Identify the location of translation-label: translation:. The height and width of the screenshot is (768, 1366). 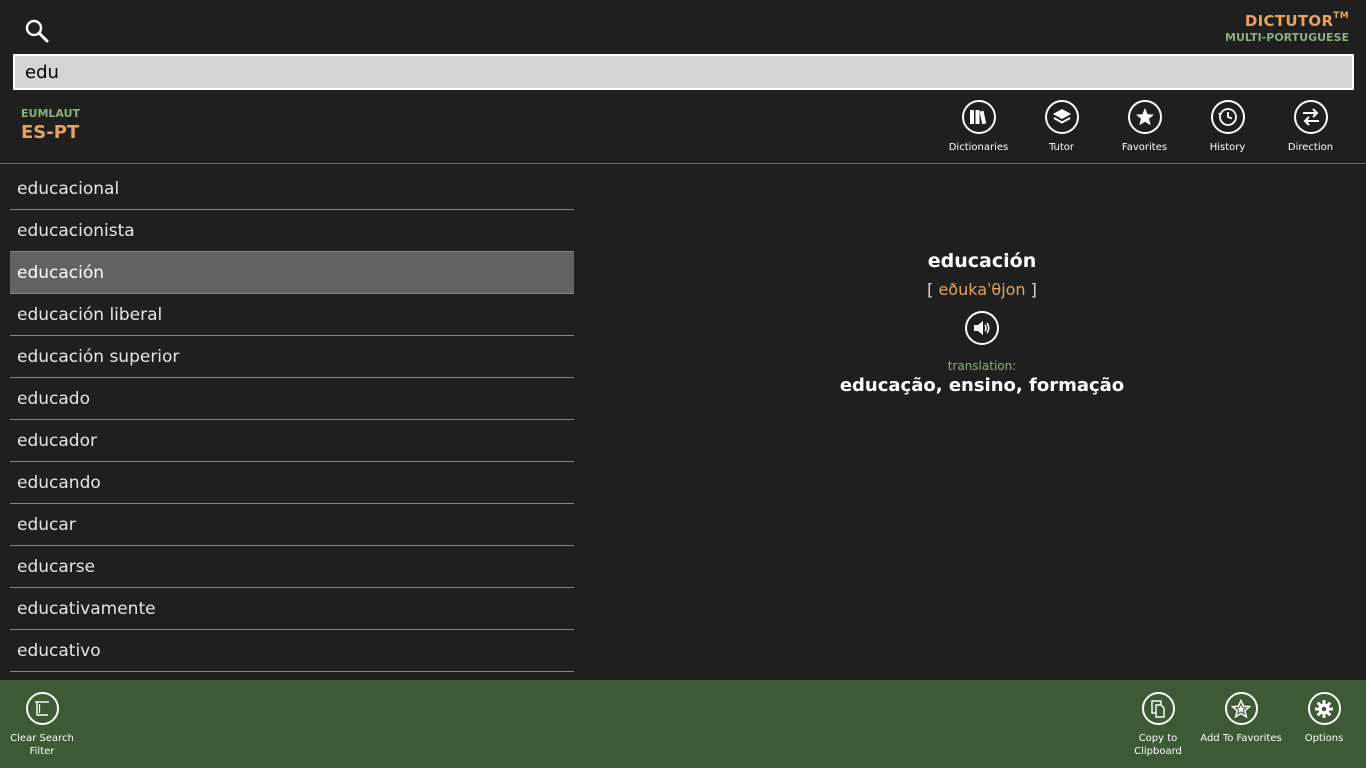
(982, 366).